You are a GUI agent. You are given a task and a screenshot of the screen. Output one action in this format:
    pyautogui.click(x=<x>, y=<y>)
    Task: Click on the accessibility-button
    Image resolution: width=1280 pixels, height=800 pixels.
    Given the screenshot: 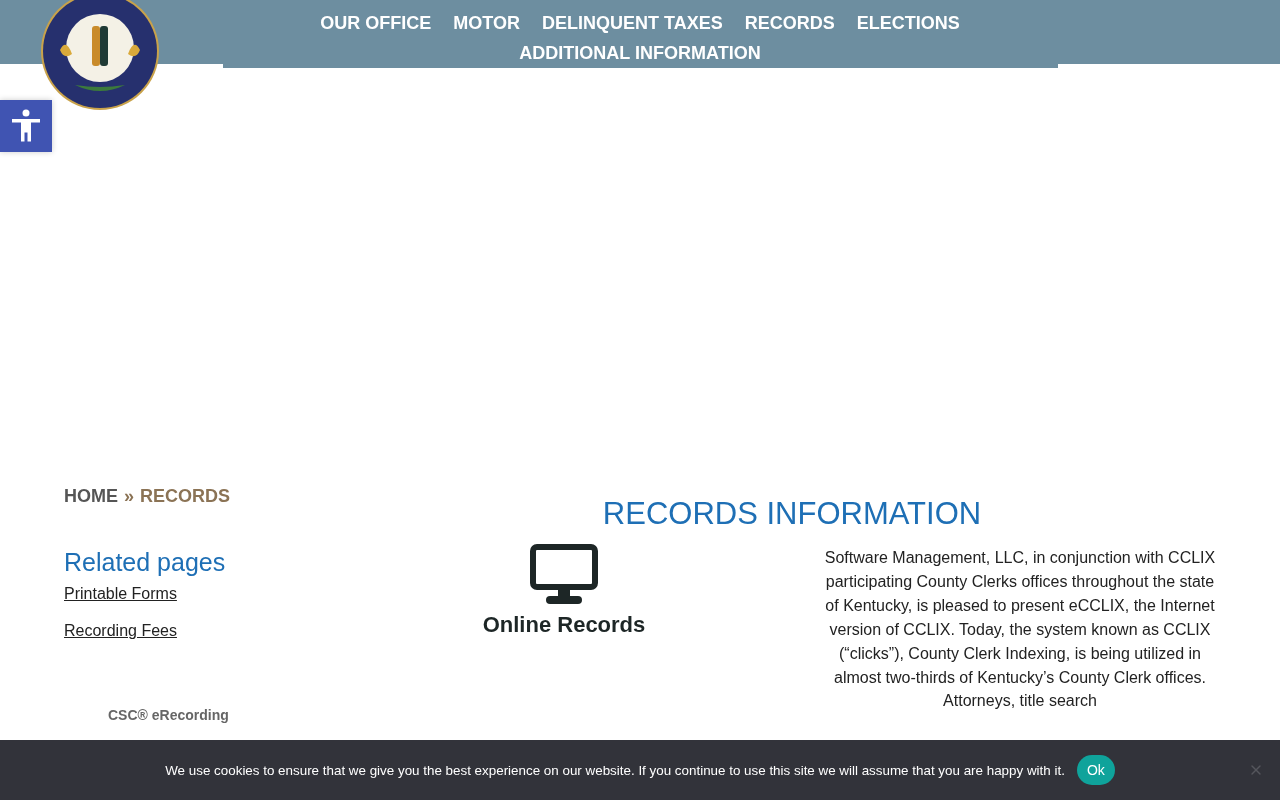 What is the action you would take?
    pyautogui.click(x=26, y=126)
    